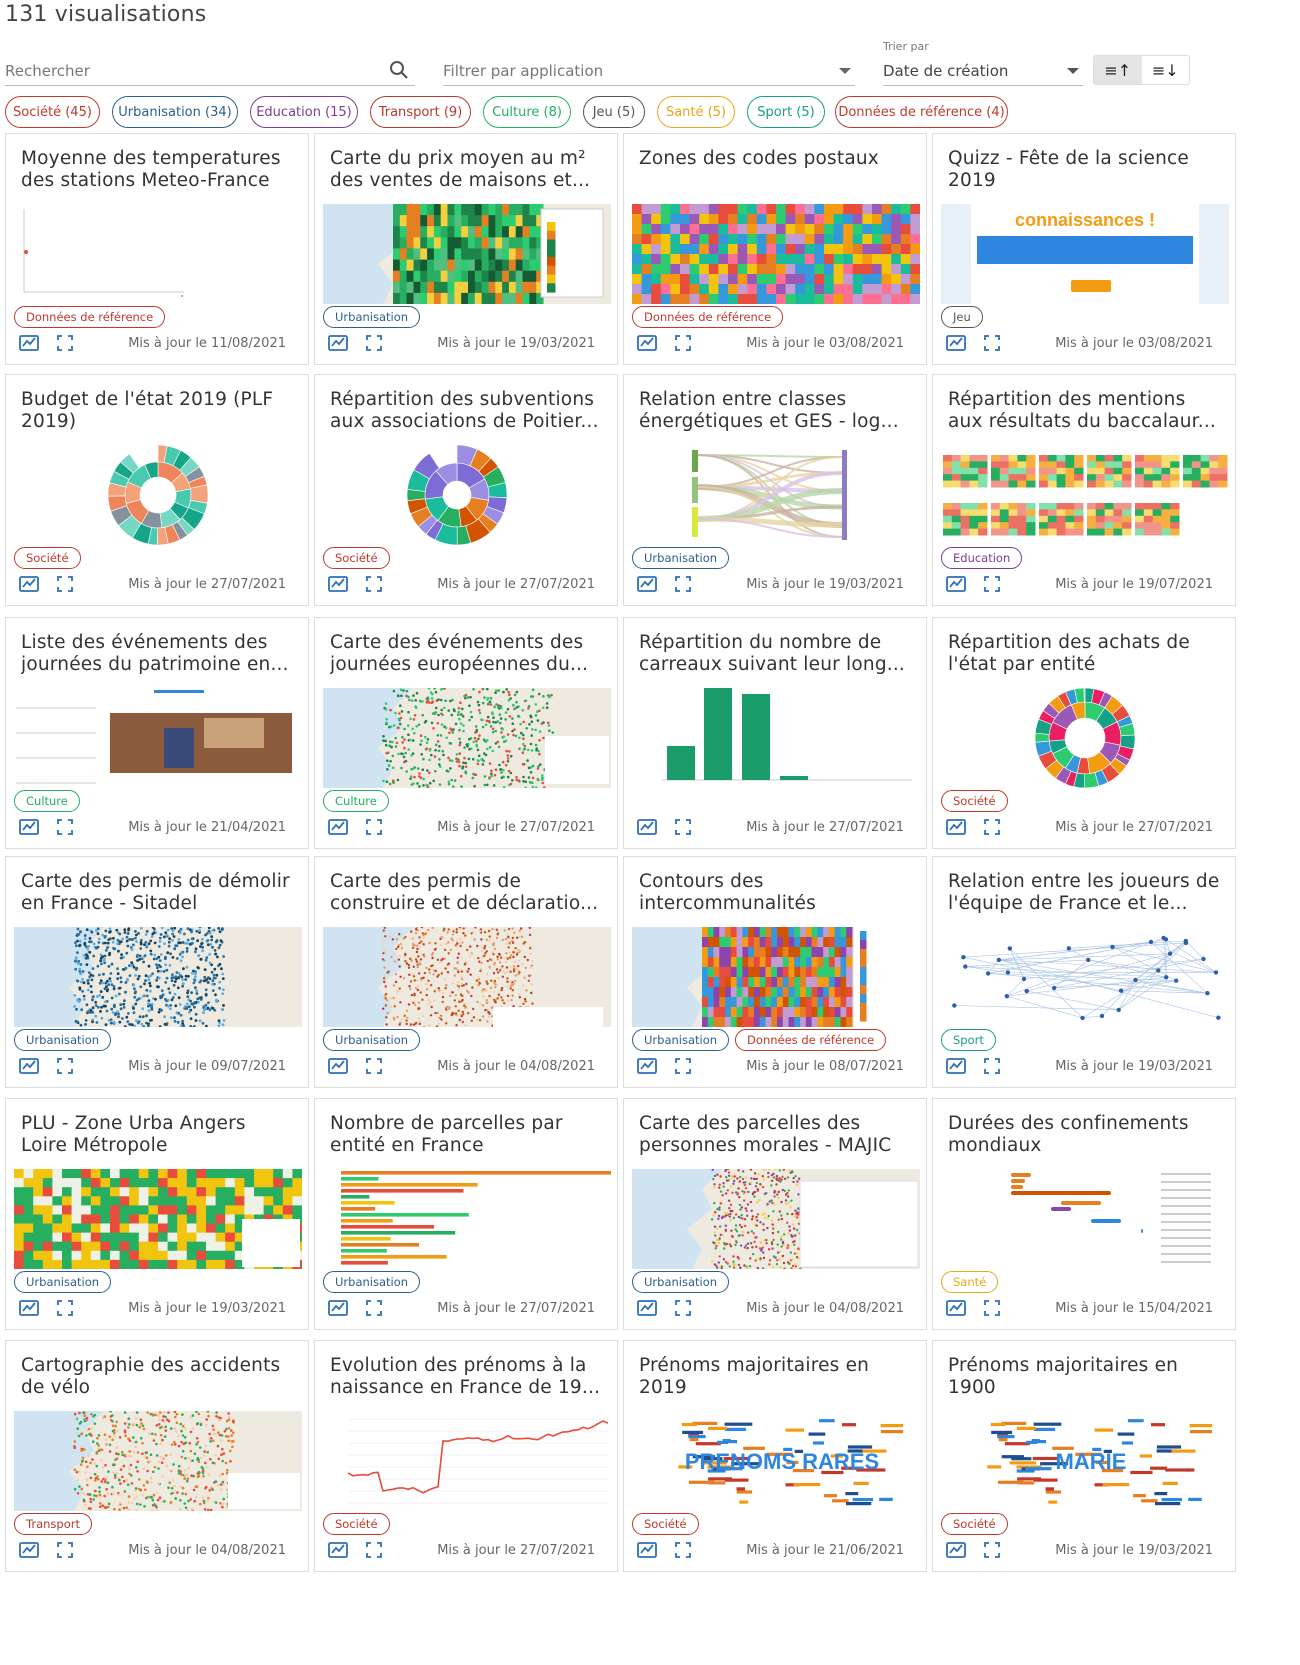  Describe the element at coordinates (399, 70) in the screenshot. I see `search-icon` at that location.